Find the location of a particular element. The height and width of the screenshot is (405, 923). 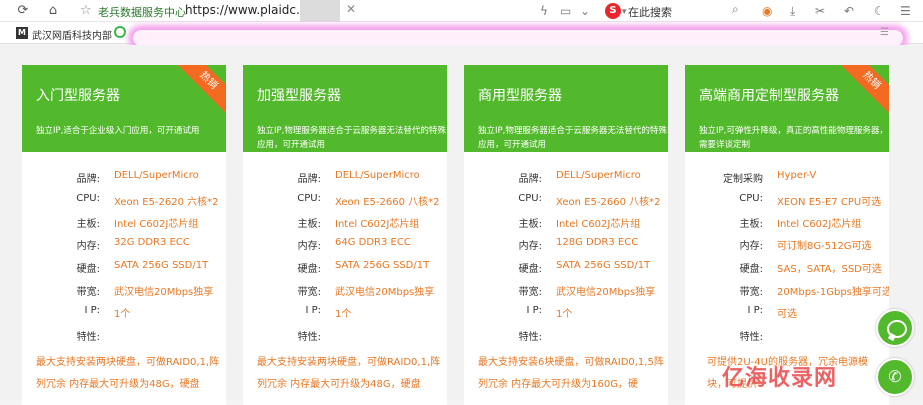

spec-row: I P: 可选 is located at coordinates (787, 315).